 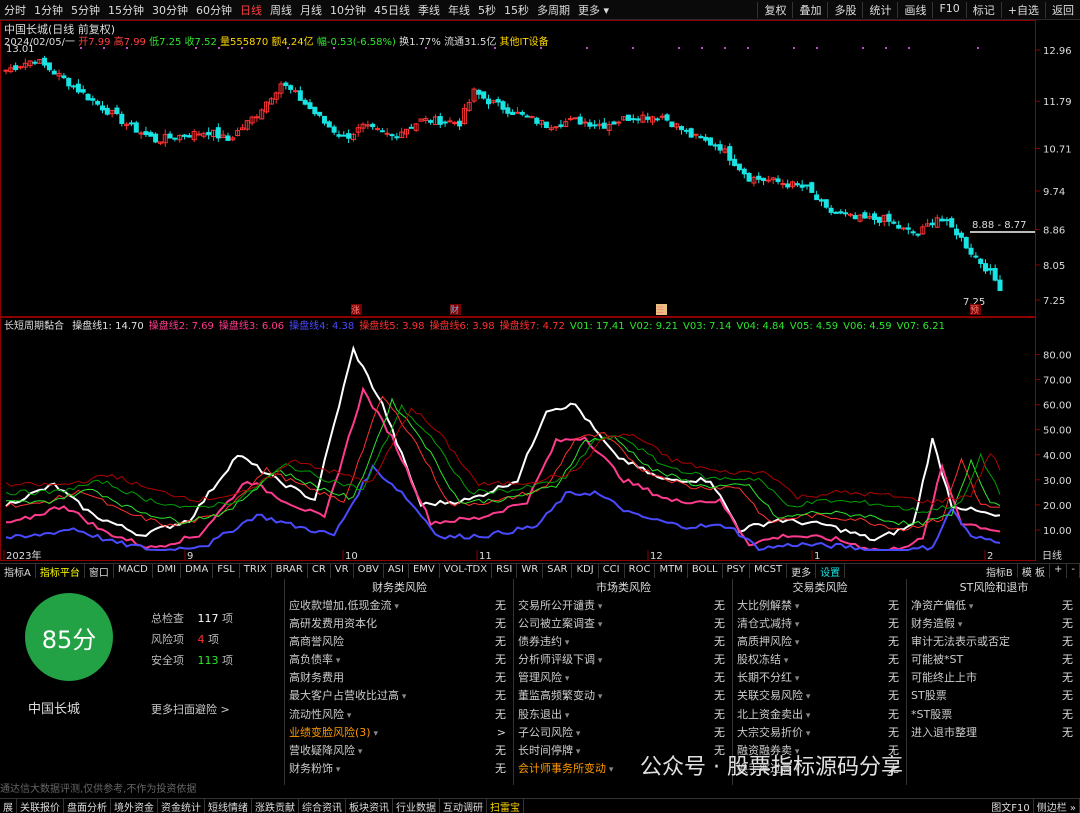 What do you see at coordinates (505, 806) in the screenshot?
I see `bottom-tab-11: 扫雷宝` at bounding box center [505, 806].